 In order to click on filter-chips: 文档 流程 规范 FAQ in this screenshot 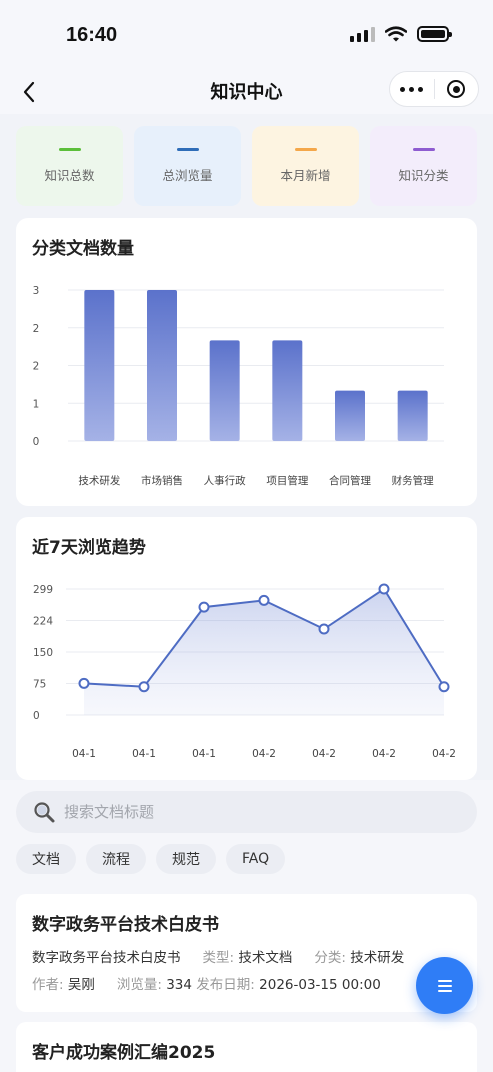, I will do `click(151, 859)`.